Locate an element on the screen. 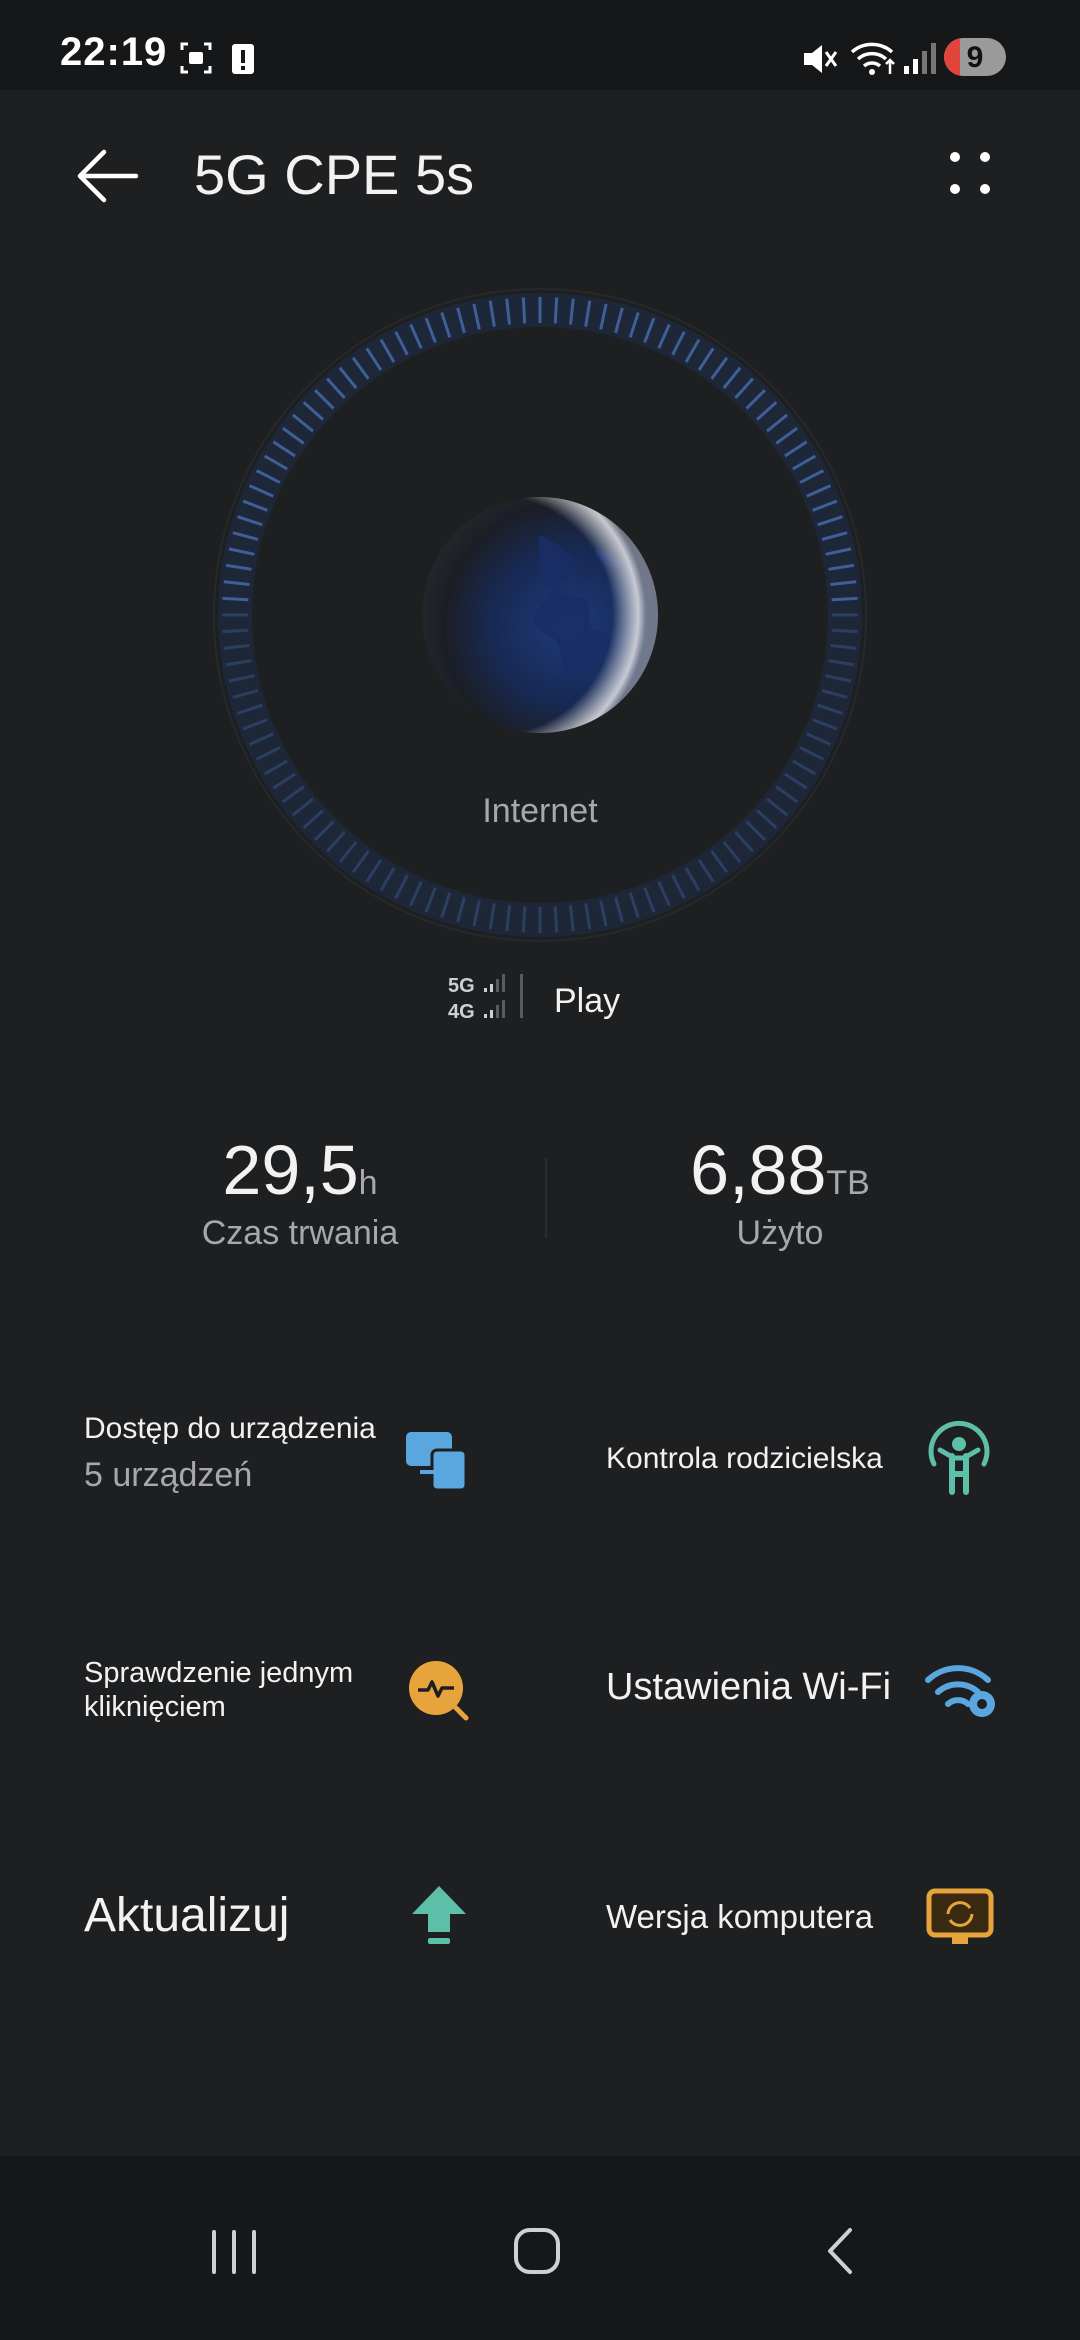 The height and width of the screenshot is (2340, 1080). network-badge-icon: 5G 4G is located at coordinates (485, 998).